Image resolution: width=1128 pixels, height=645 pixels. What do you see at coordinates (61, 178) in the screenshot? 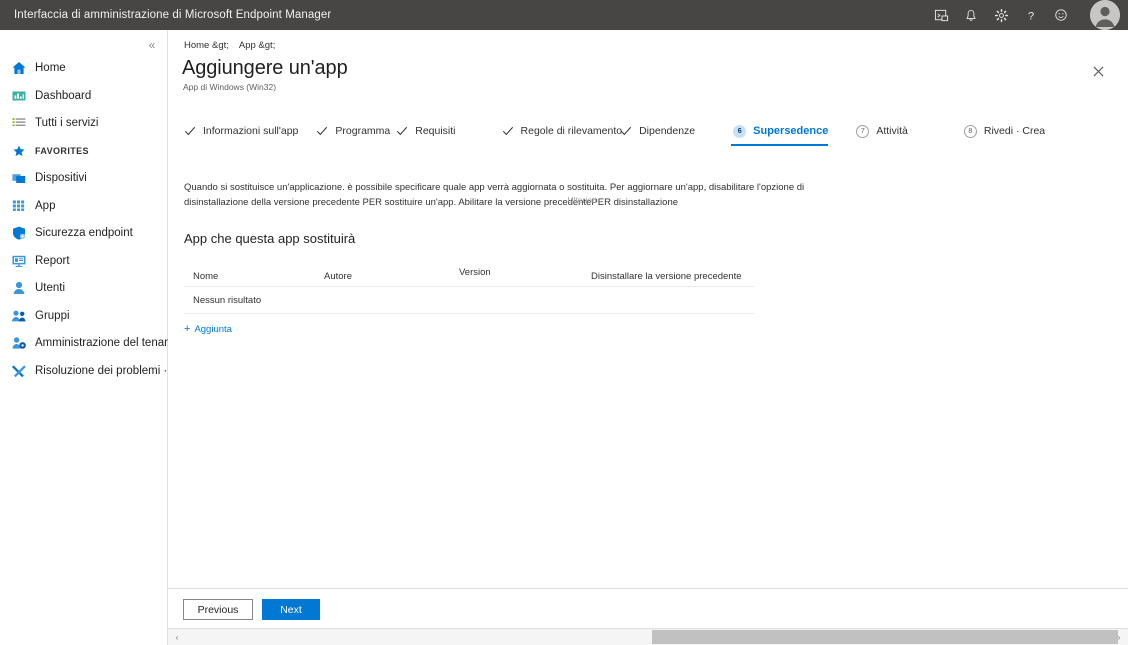
I see `sidebar-item-label: Dispositivi` at bounding box center [61, 178].